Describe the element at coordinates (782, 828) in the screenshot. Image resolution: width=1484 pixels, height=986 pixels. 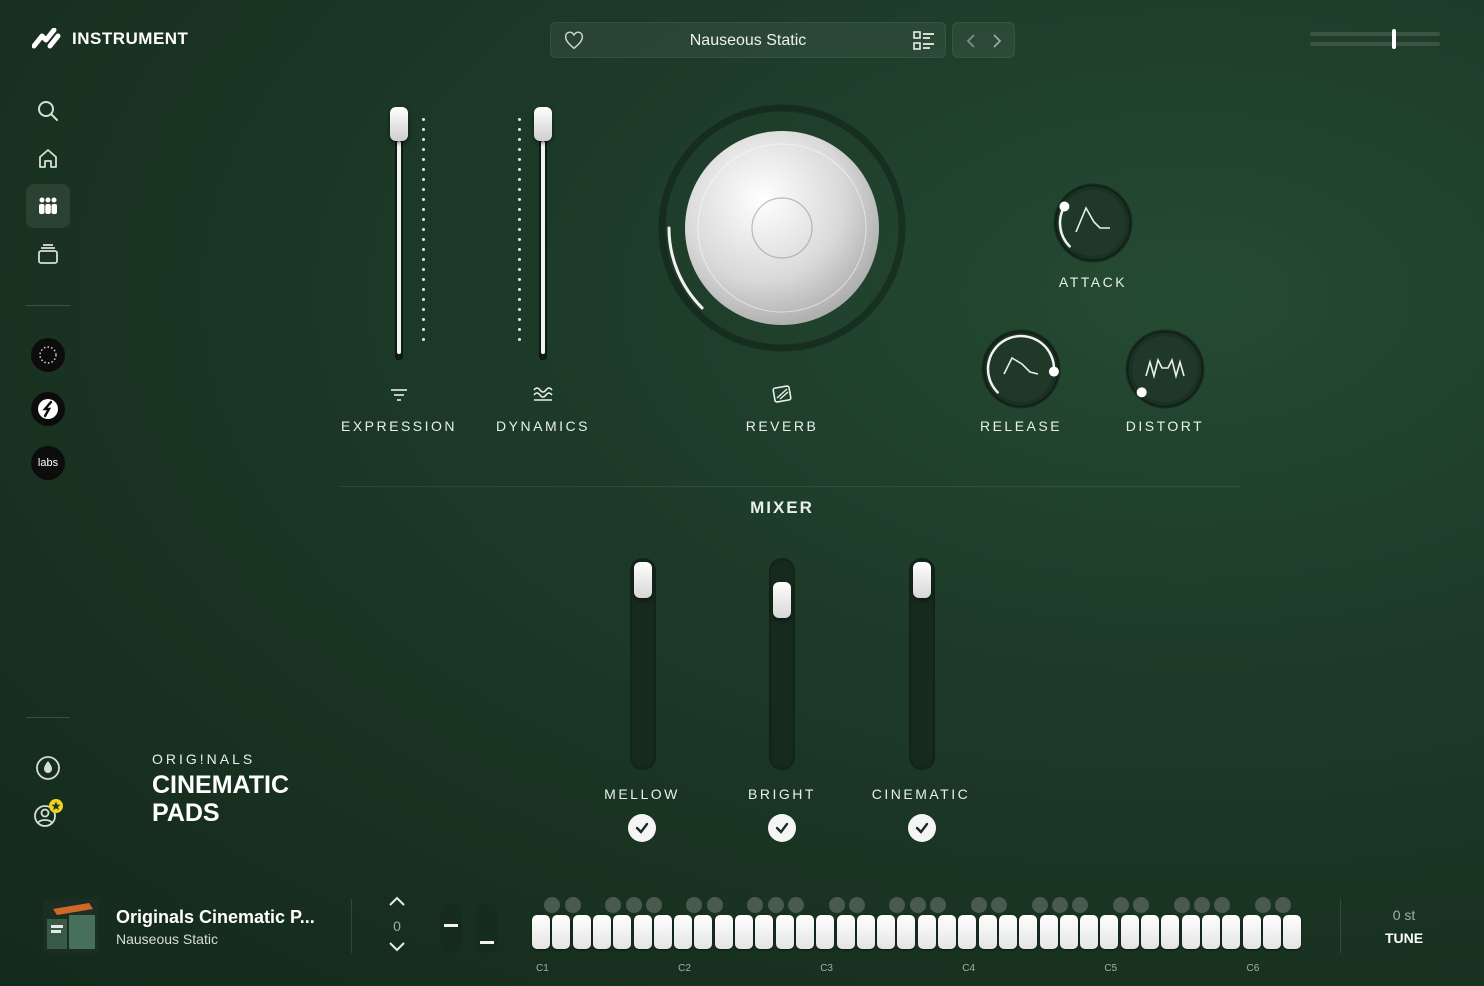
I see `mixer-bright-toggle` at that location.